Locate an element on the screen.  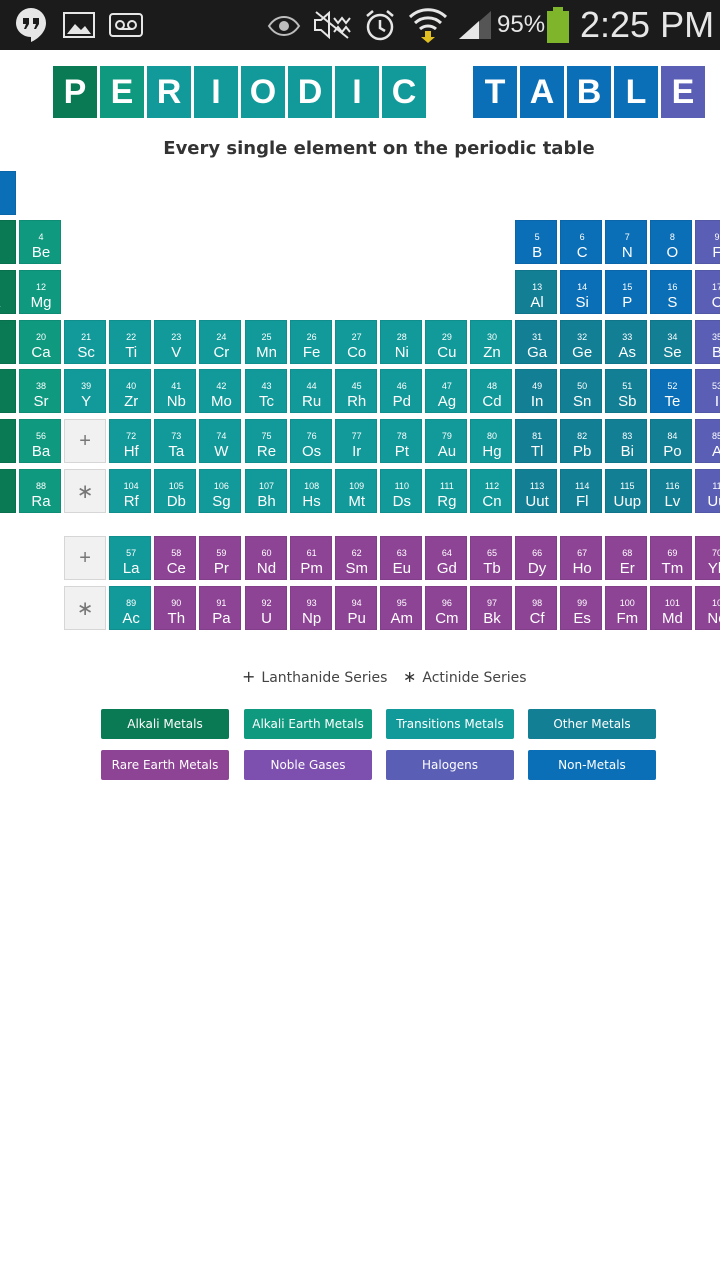
element-cell: 42 Mo is located at coordinates (220, 391).